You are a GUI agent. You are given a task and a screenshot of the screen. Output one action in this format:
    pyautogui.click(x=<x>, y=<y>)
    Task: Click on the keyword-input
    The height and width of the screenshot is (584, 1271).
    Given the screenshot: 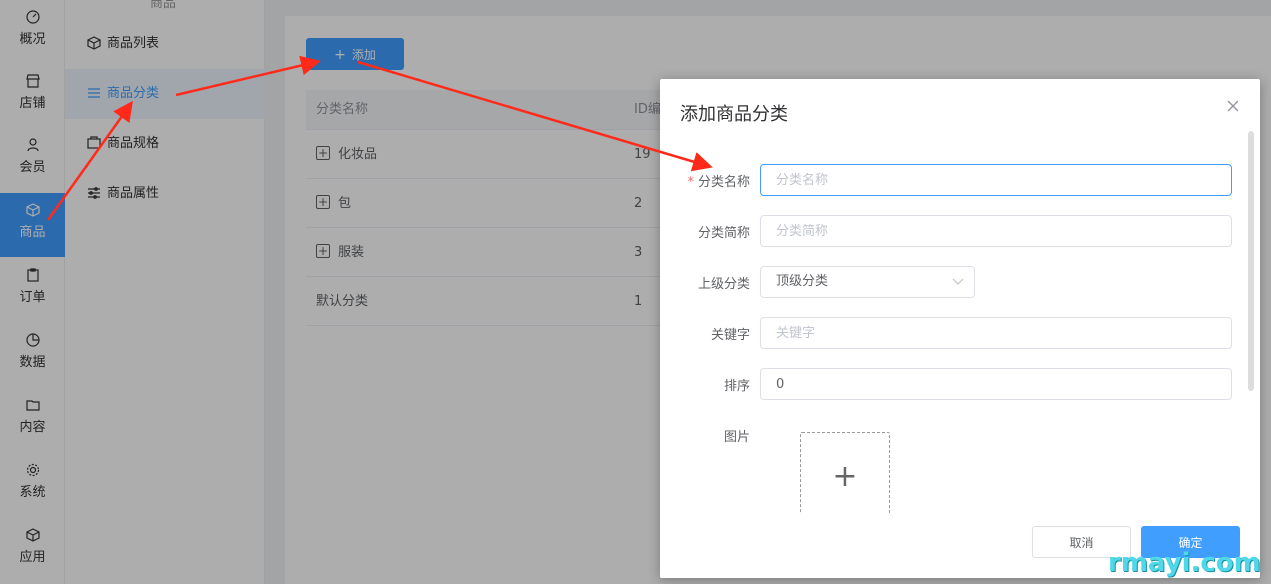 What is the action you would take?
    pyautogui.click(x=996, y=333)
    